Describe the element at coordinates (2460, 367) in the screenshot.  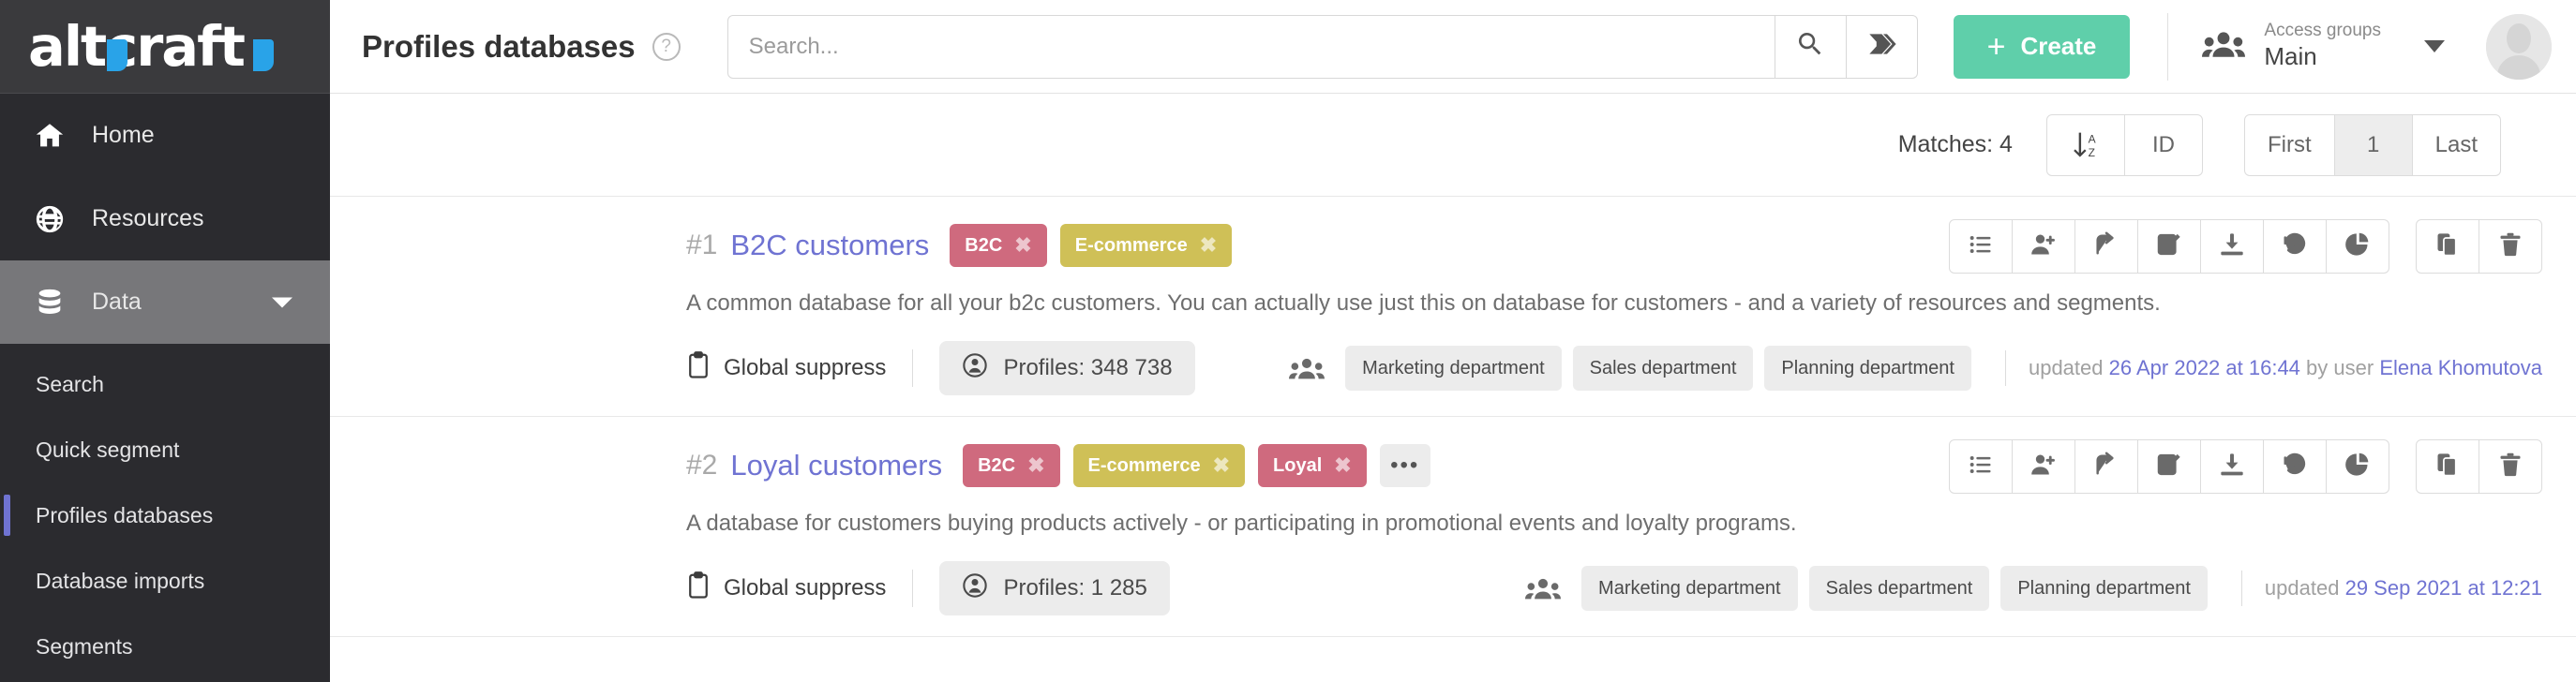
I see `updated-user-link: Elena Khomutova` at that location.